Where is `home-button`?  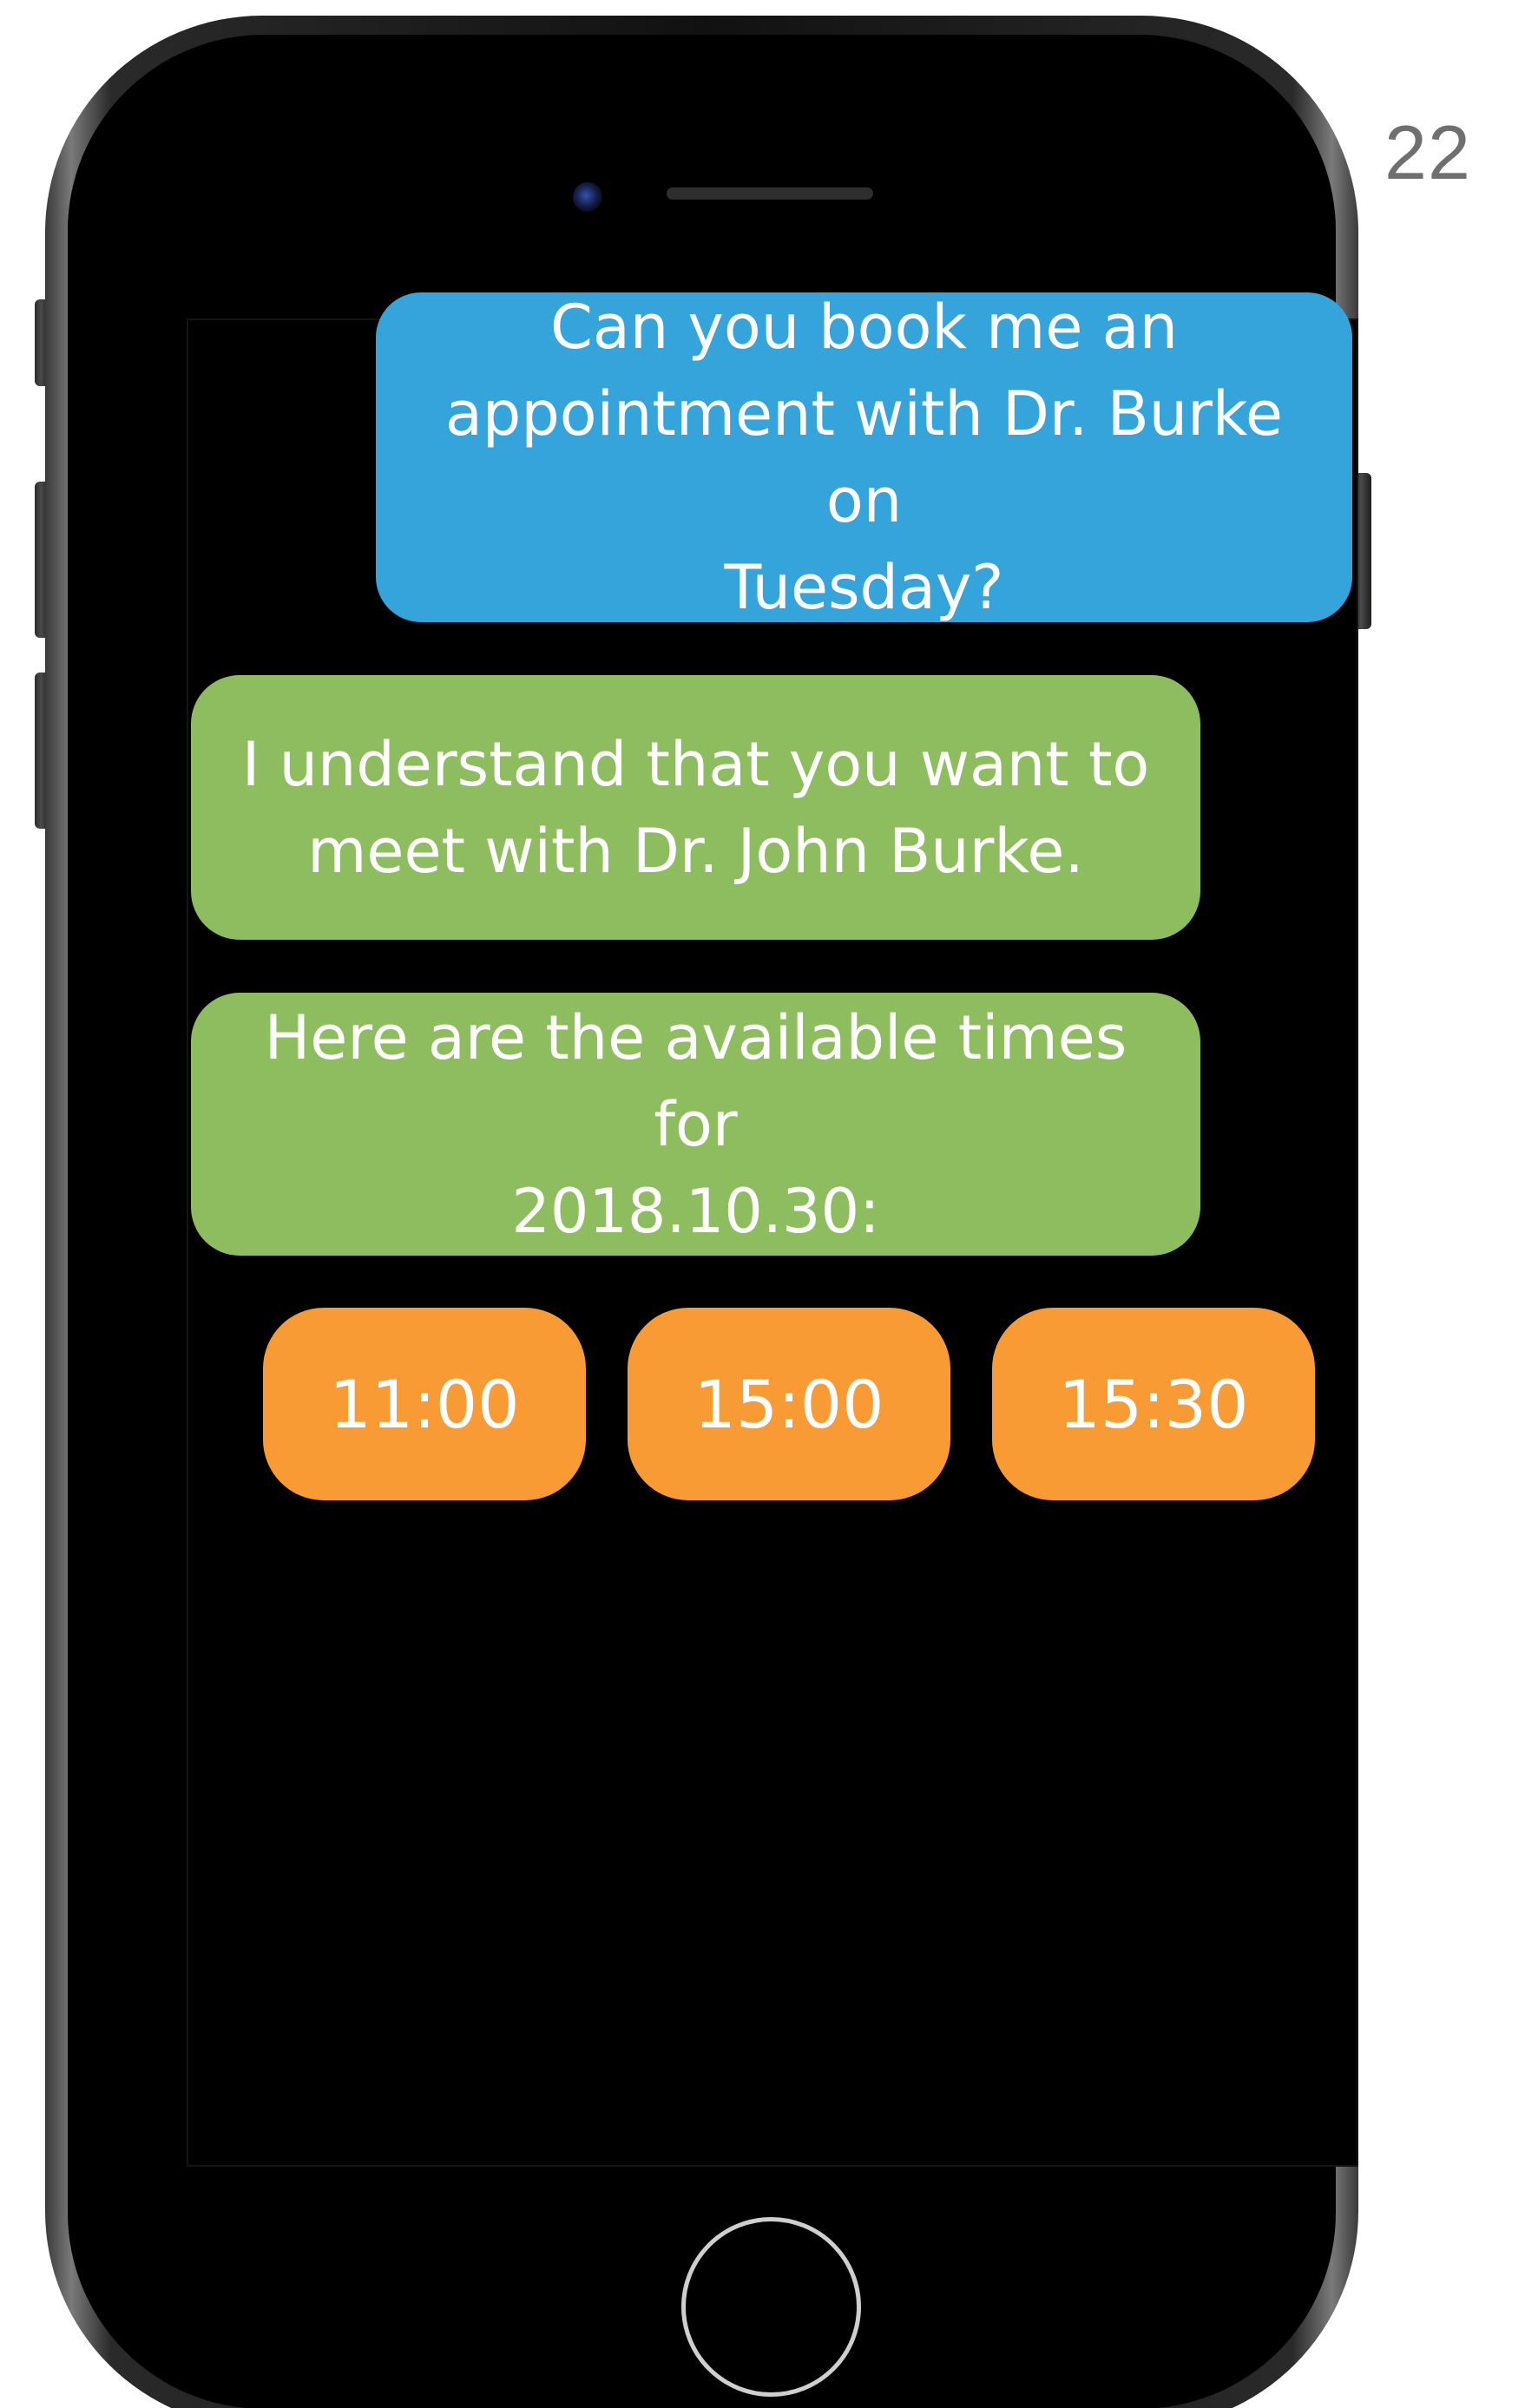 home-button is located at coordinates (771, 2307).